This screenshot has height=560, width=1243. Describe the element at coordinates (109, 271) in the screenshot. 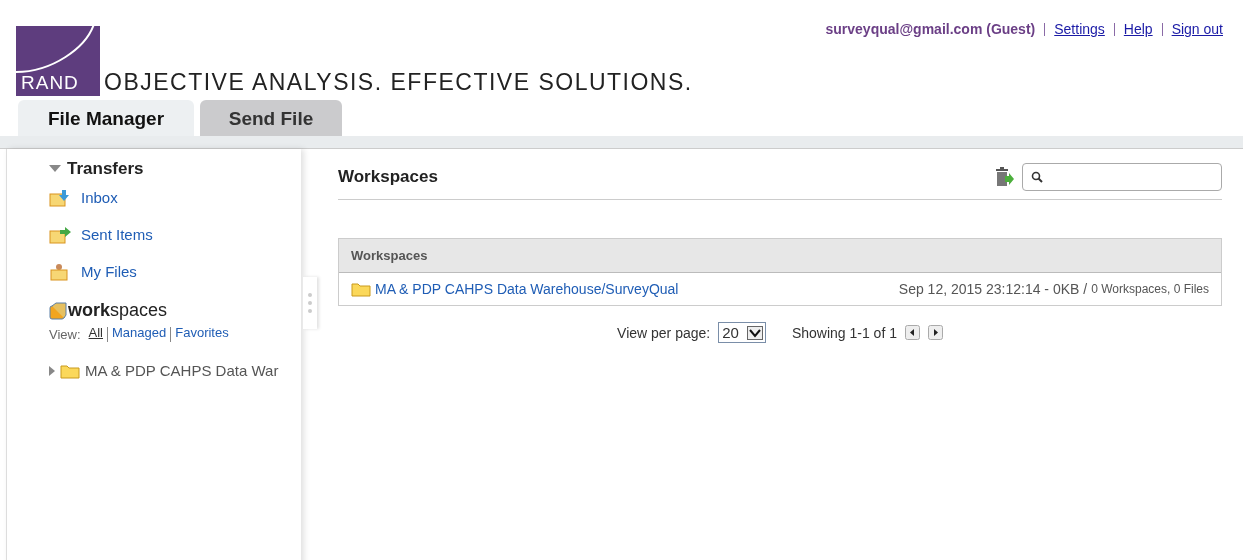

I see `sidebar-item: My Files` at that location.